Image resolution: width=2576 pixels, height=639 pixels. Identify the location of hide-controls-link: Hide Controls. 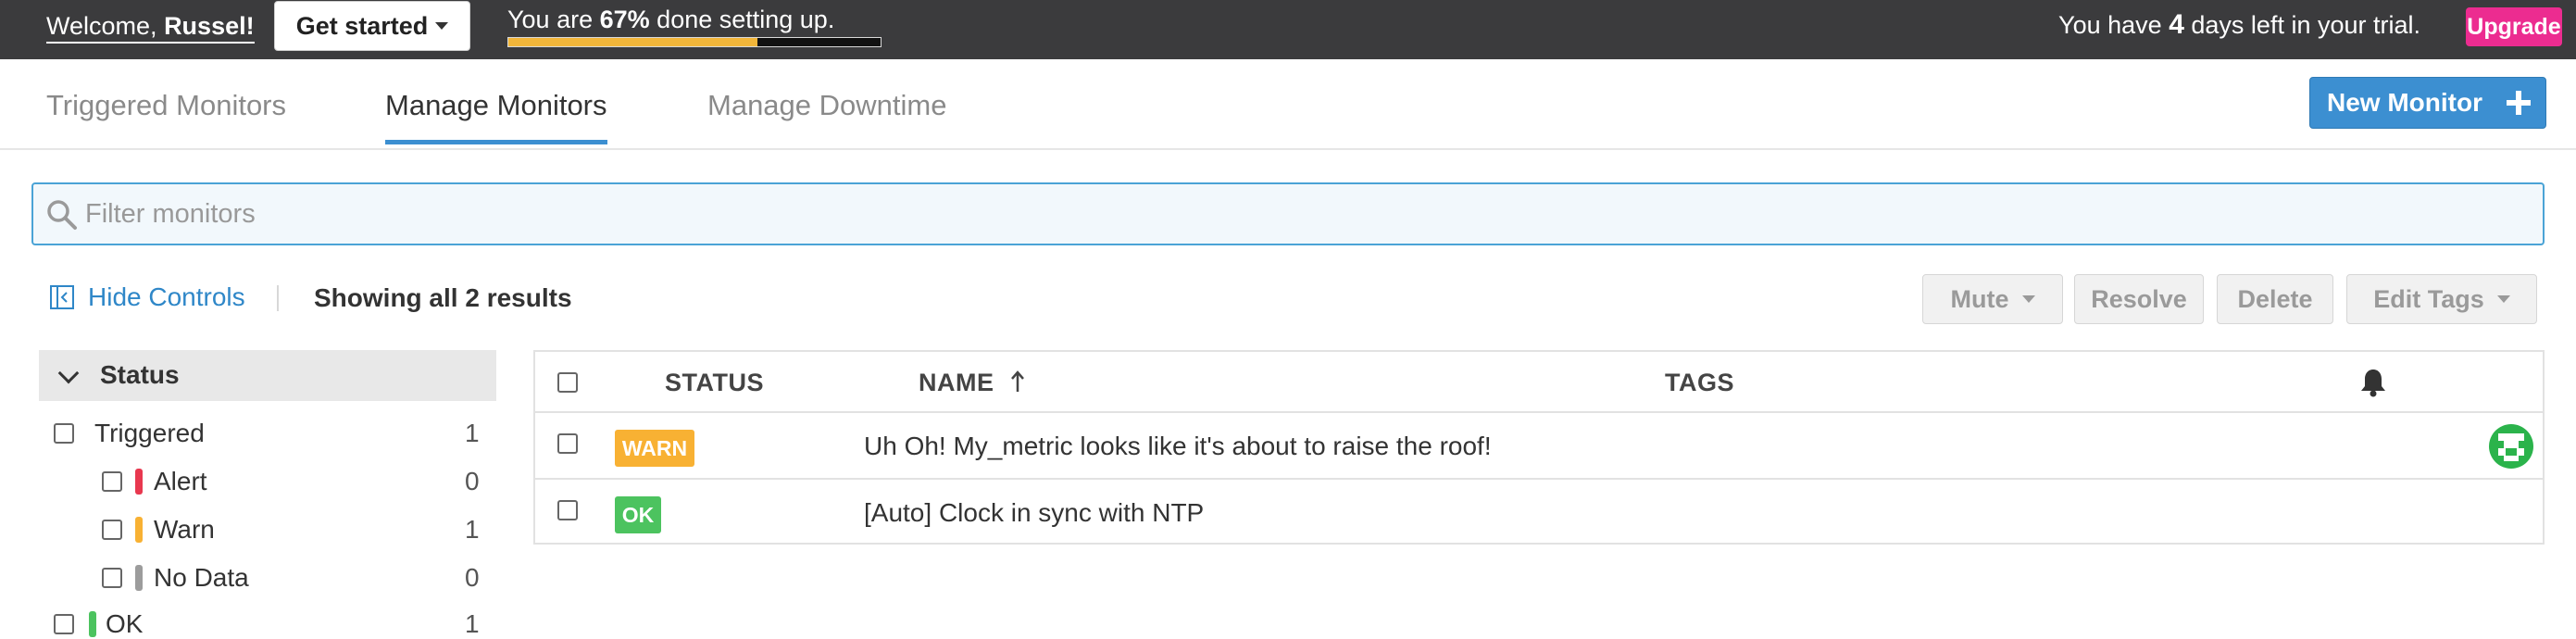
(147, 297).